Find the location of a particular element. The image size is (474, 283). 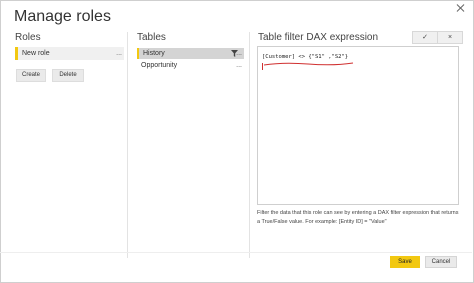

dialog-title: Manage roles is located at coordinates (62, 16).